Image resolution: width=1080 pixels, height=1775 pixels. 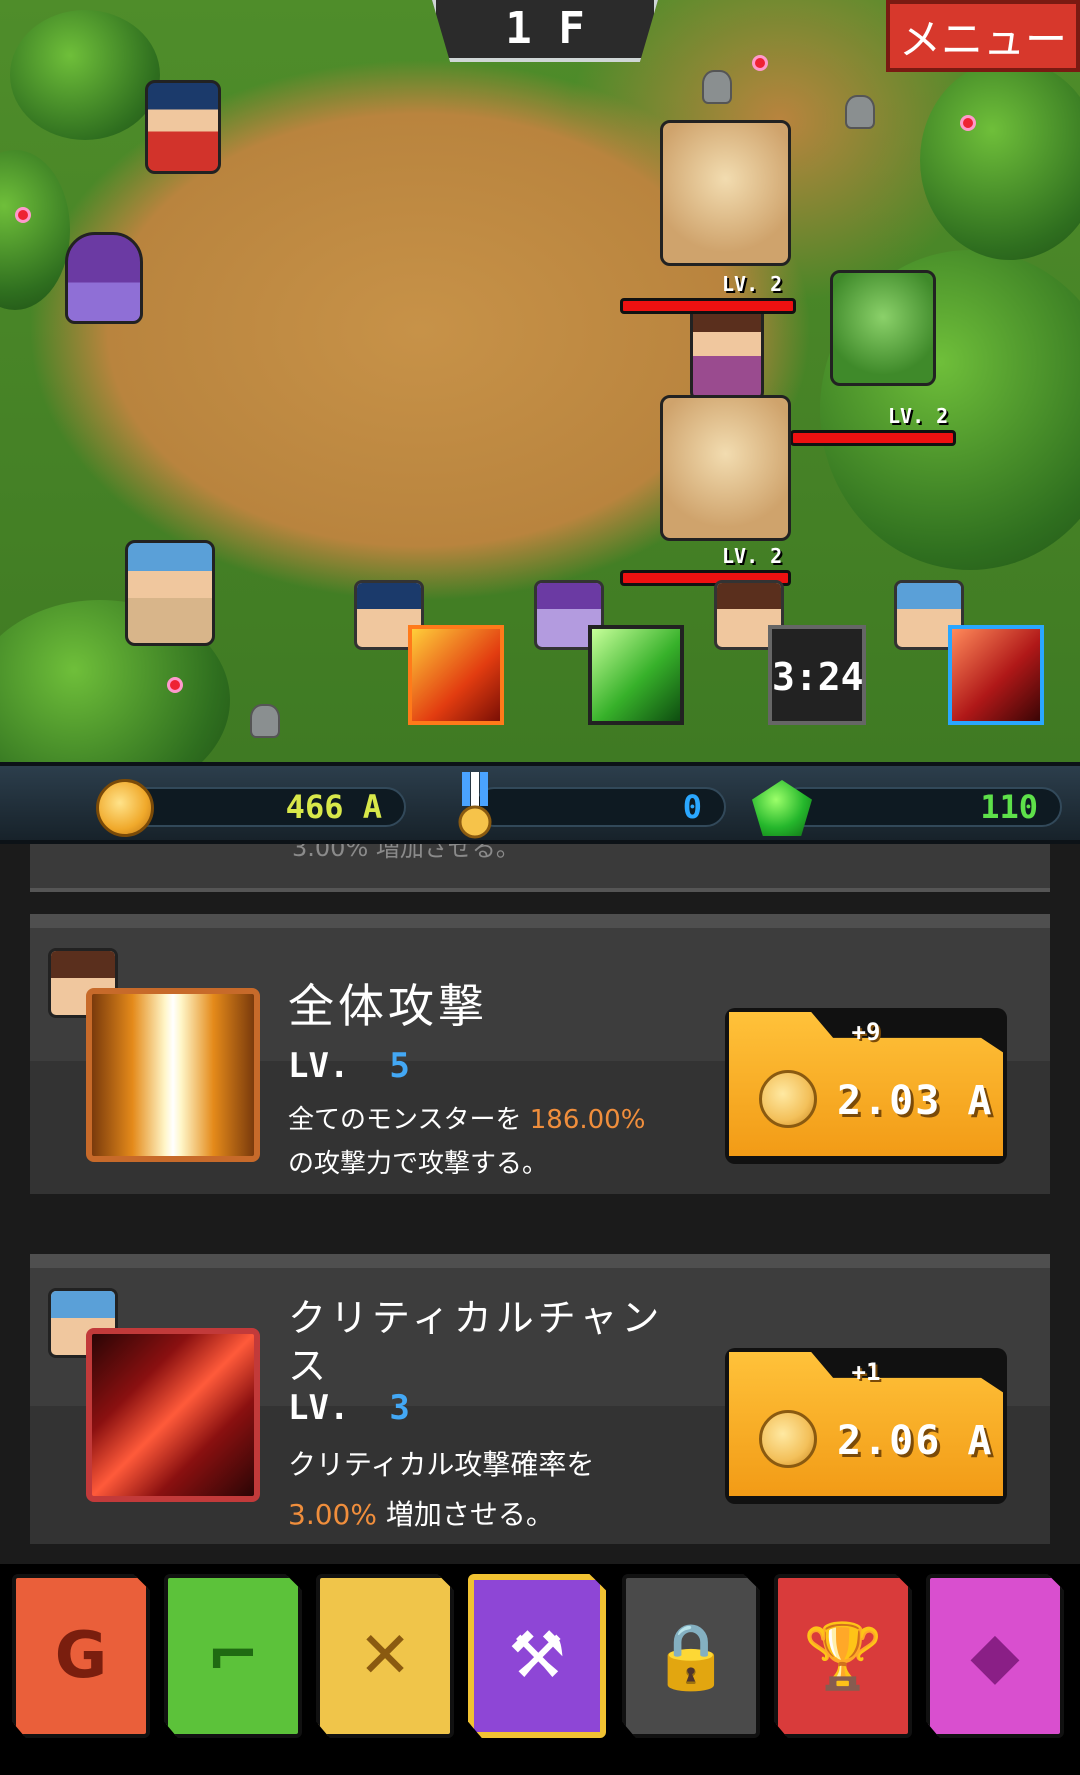 I want to click on tab-diamond: ◆, so click(x=995, y=1656).